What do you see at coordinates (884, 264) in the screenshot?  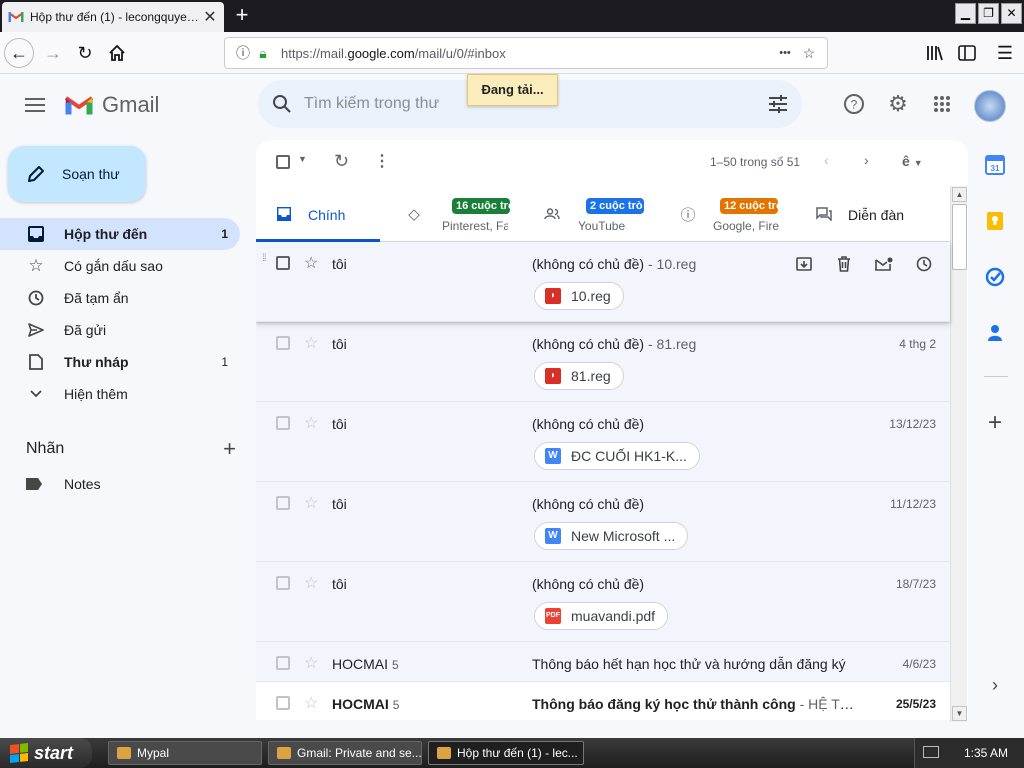 I see `mark-unread-icon` at bounding box center [884, 264].